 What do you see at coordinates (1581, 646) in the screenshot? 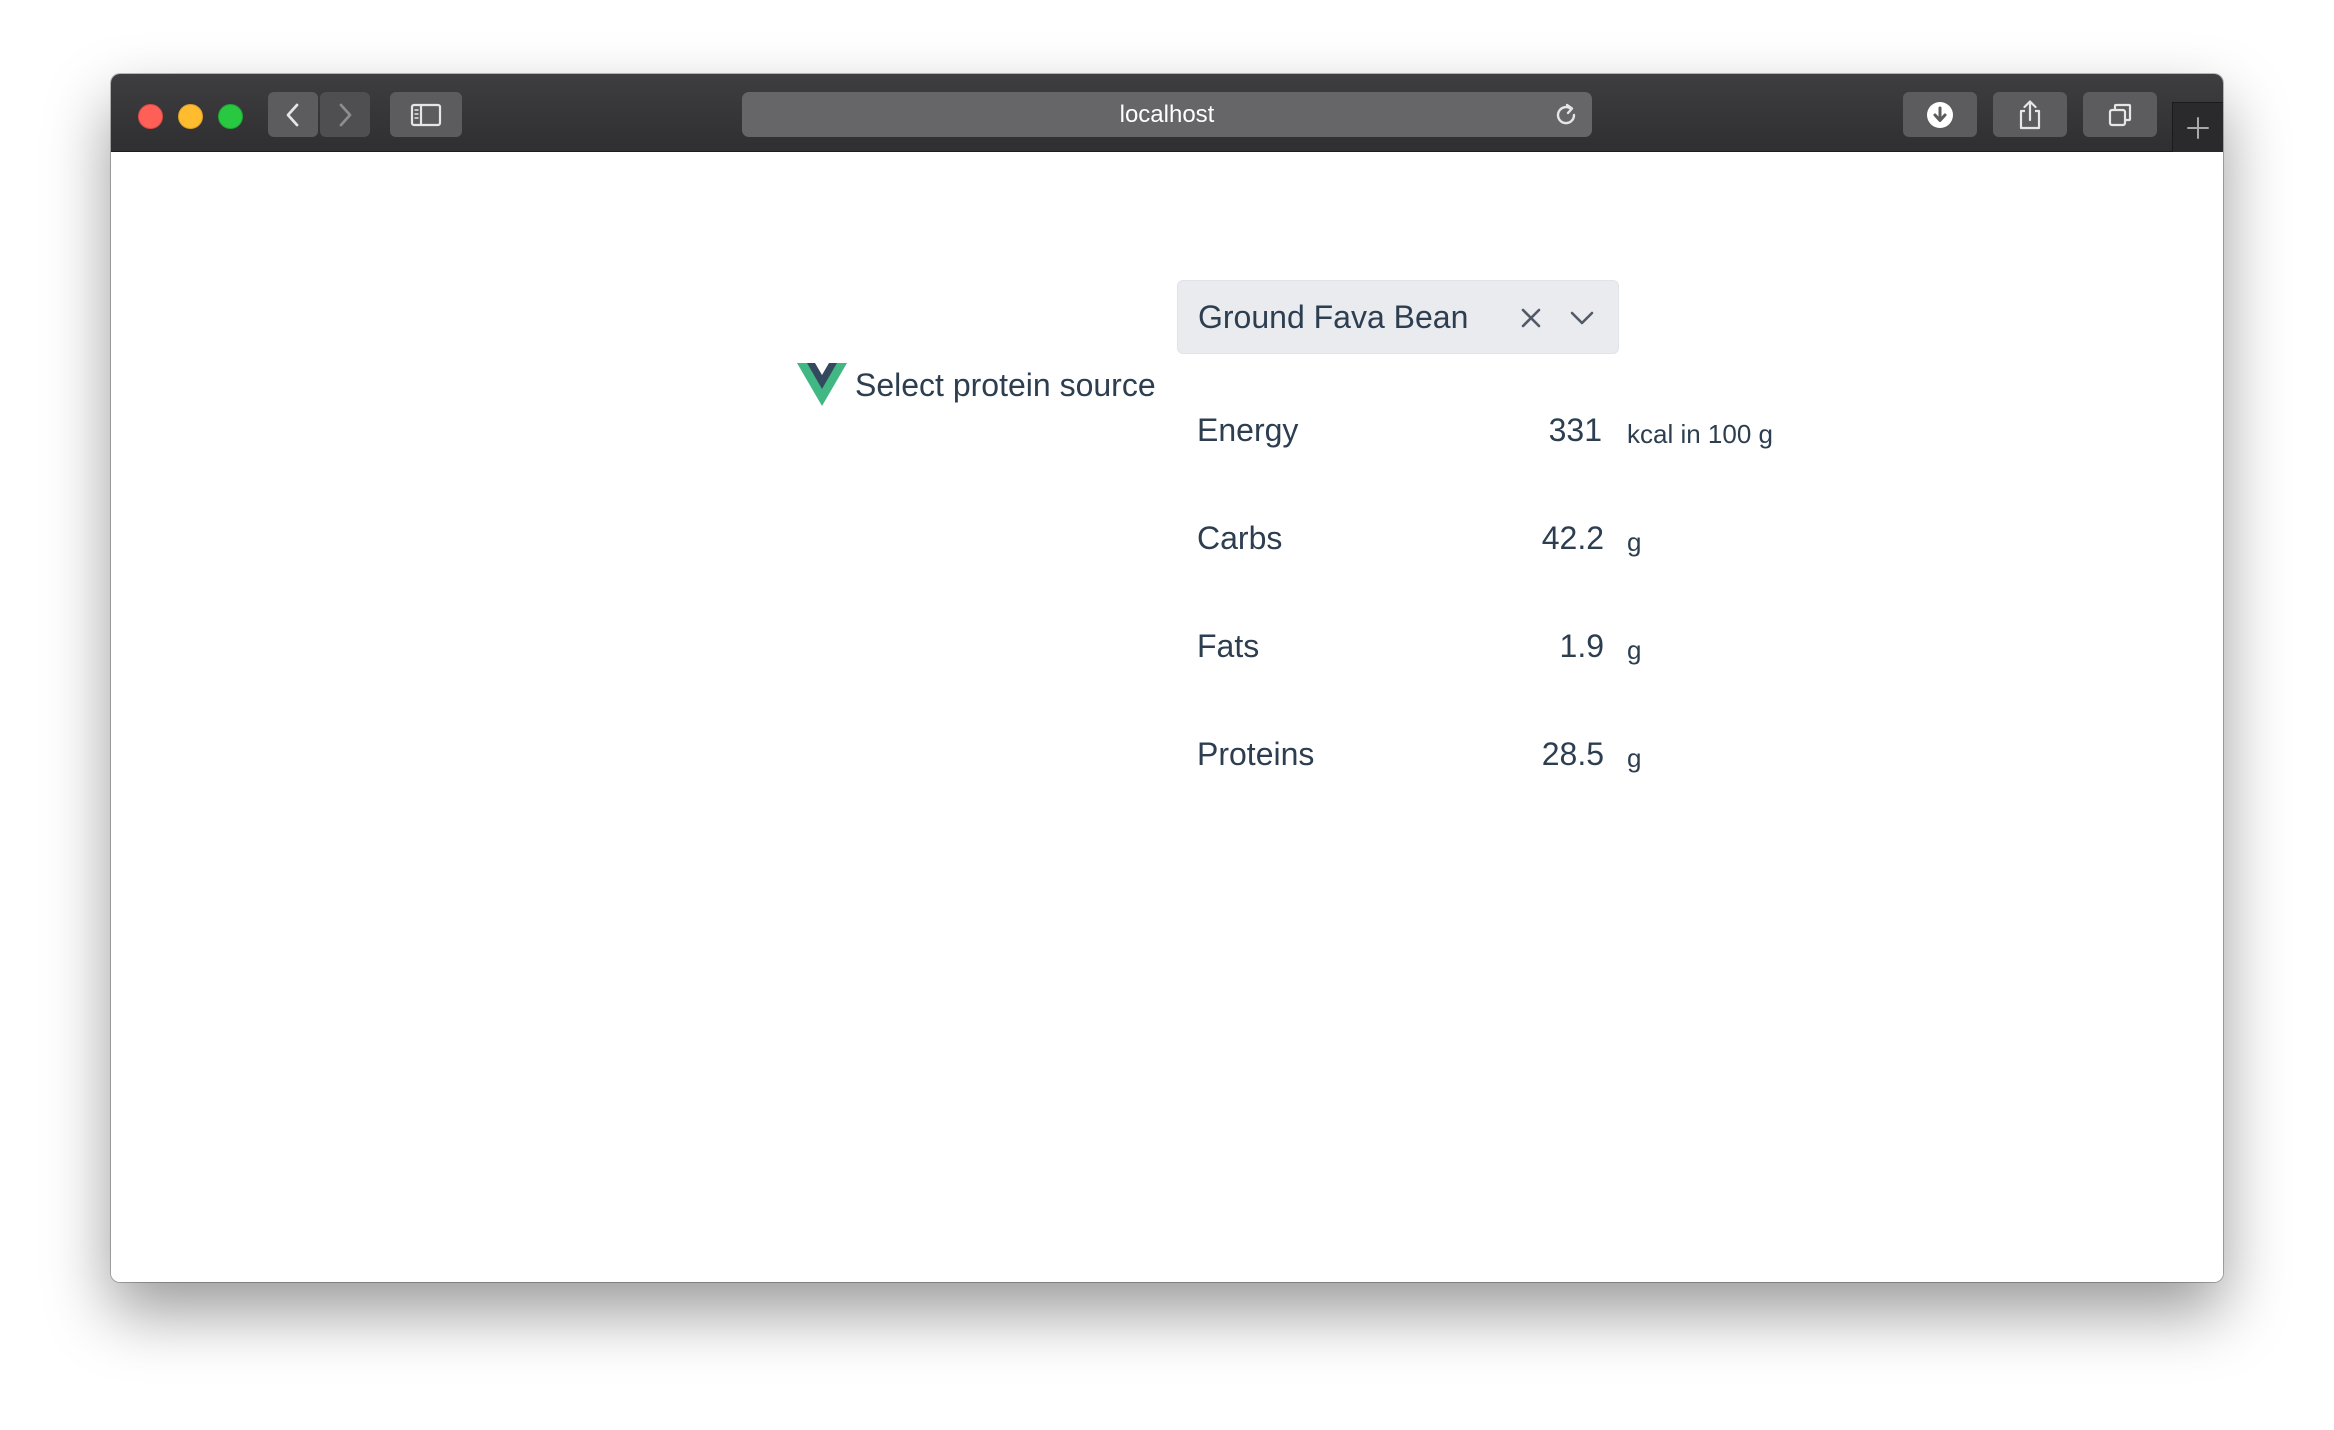
I see `nutrient-value: 1.9` at bounding box center [1581, 646].